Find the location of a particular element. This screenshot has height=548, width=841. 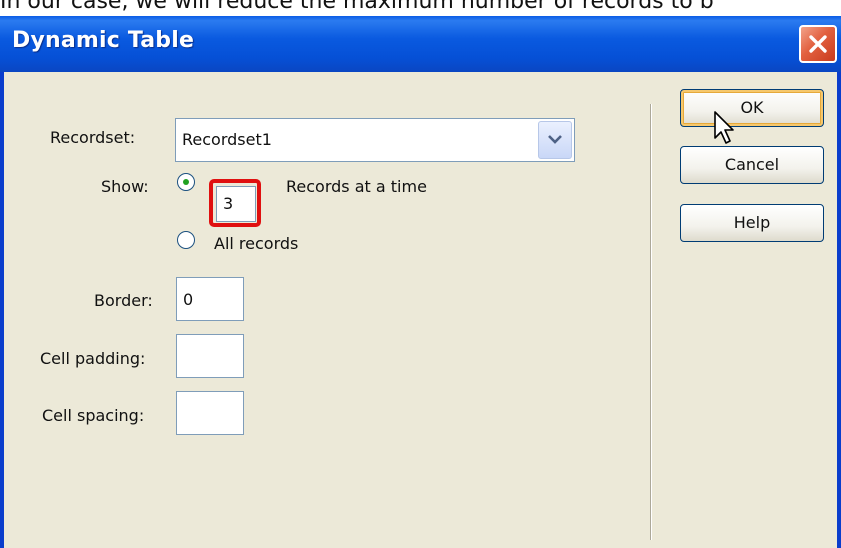

all-records-label: All records is located at coordinates (256, 243).